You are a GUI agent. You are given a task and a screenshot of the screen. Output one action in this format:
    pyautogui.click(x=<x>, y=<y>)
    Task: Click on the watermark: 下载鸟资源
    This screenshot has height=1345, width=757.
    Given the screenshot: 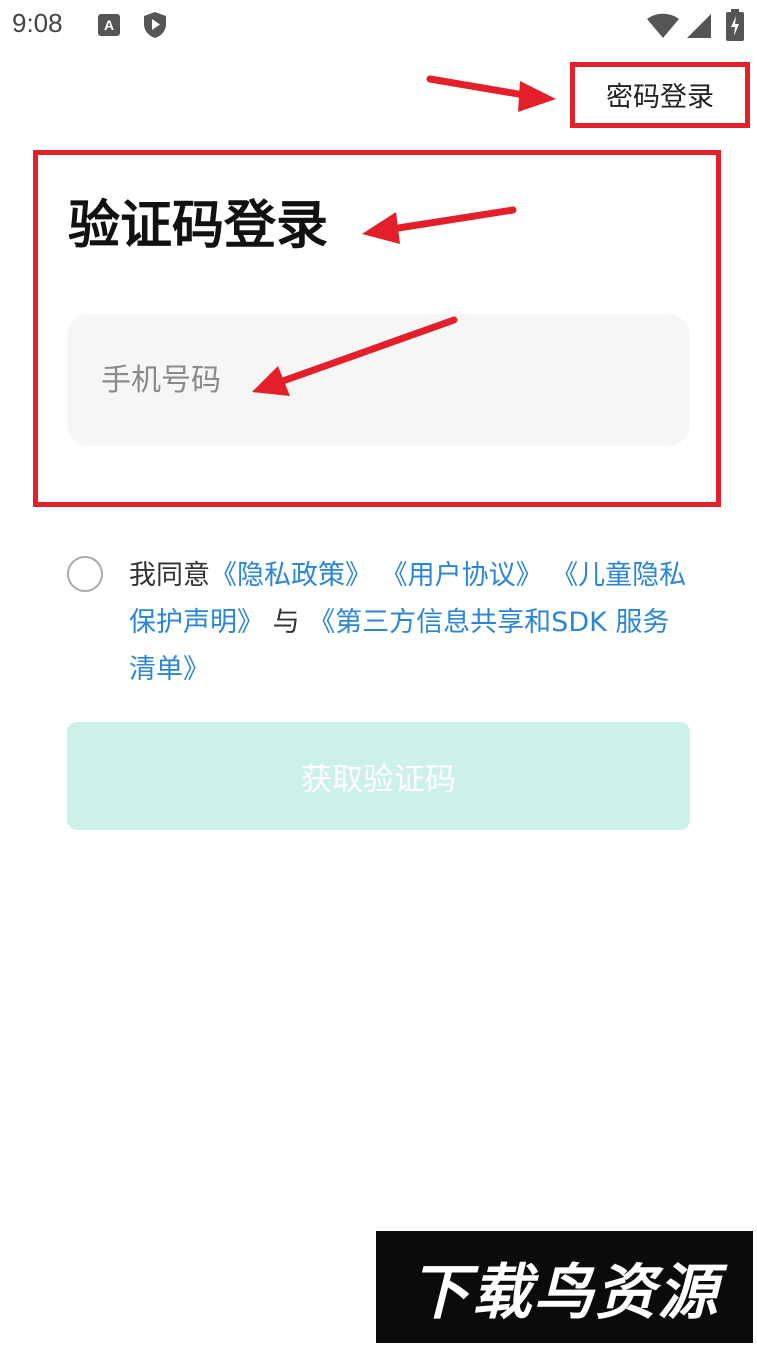 What is the action you would take?
    pyautogui.click(x=564, y=1287)
    